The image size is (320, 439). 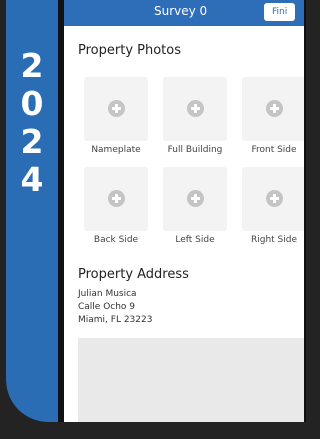 I want to click on photo-tile-nameplate, so click(x=116, y=109).